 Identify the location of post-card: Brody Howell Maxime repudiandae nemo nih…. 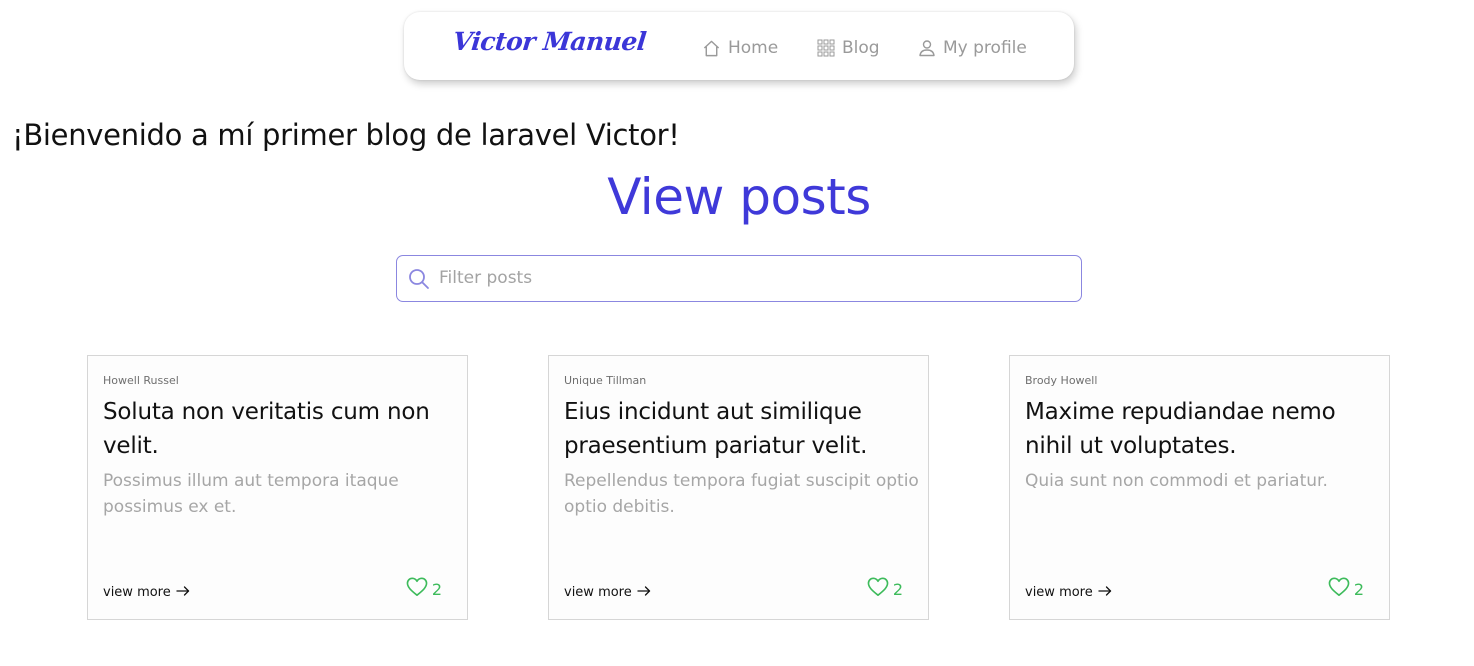
(1199, 487).